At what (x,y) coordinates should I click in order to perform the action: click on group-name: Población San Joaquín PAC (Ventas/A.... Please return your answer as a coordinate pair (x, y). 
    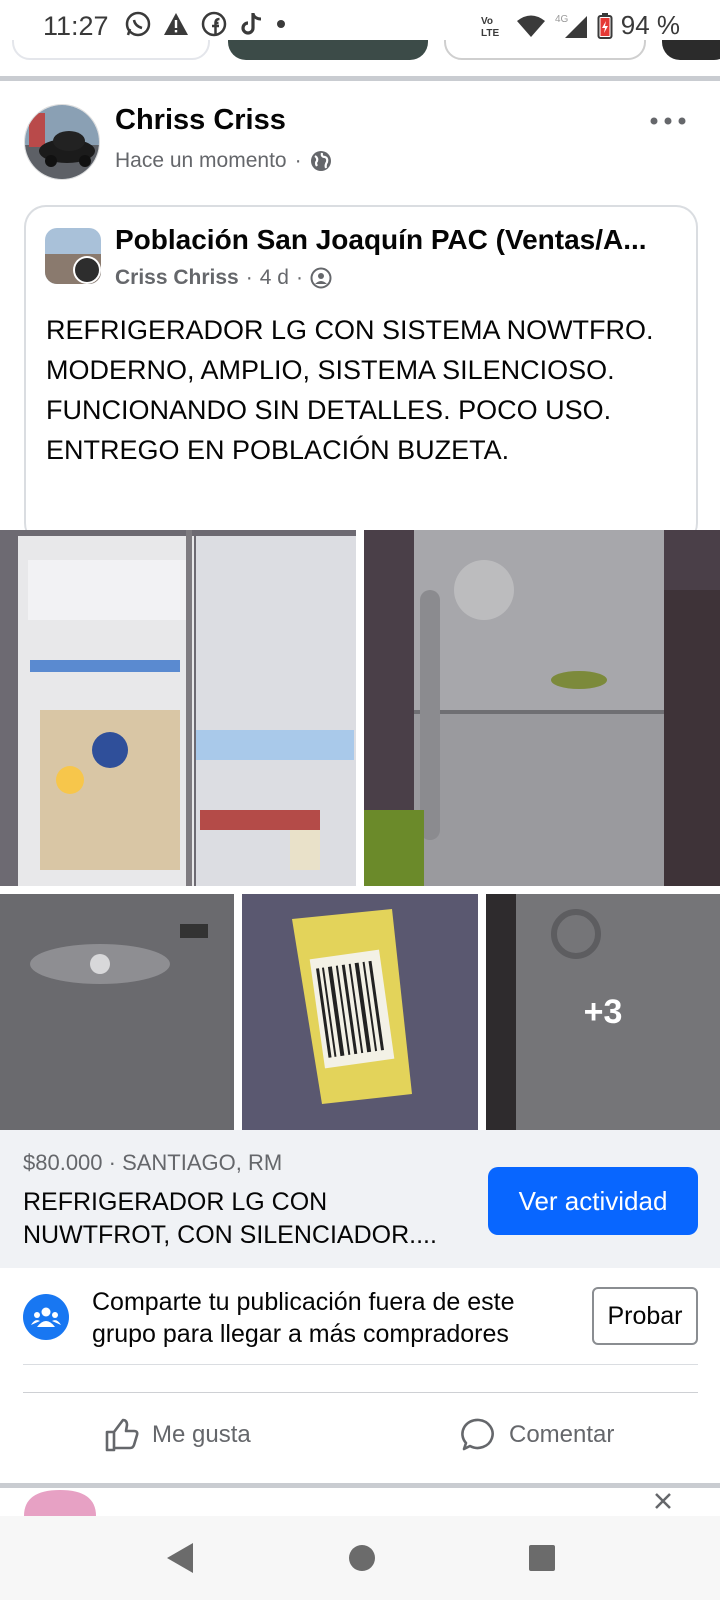
    Looking at the image, I should click on (395, 240).